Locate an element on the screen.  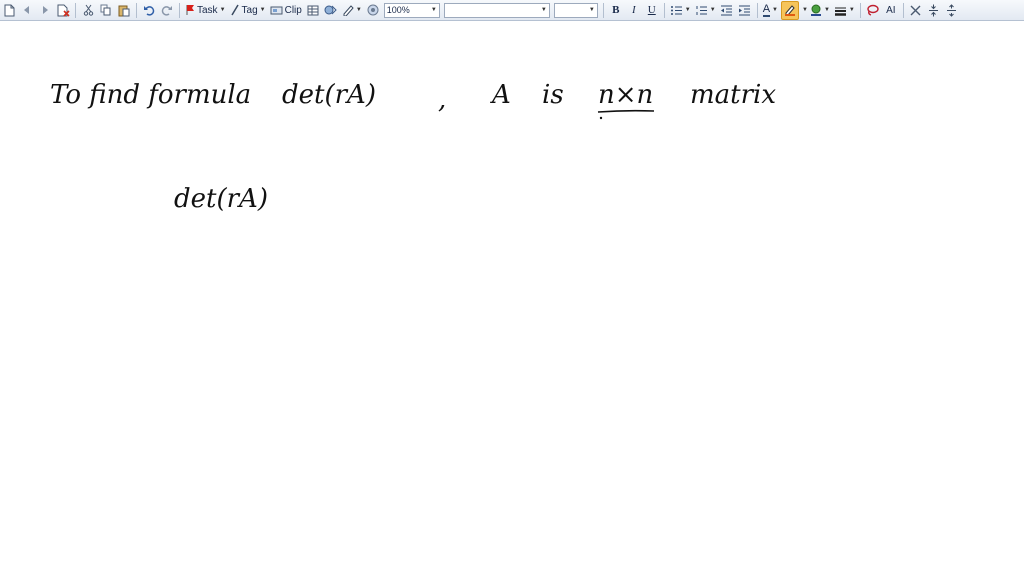
cut-icon is located at coordinates (88, 10).